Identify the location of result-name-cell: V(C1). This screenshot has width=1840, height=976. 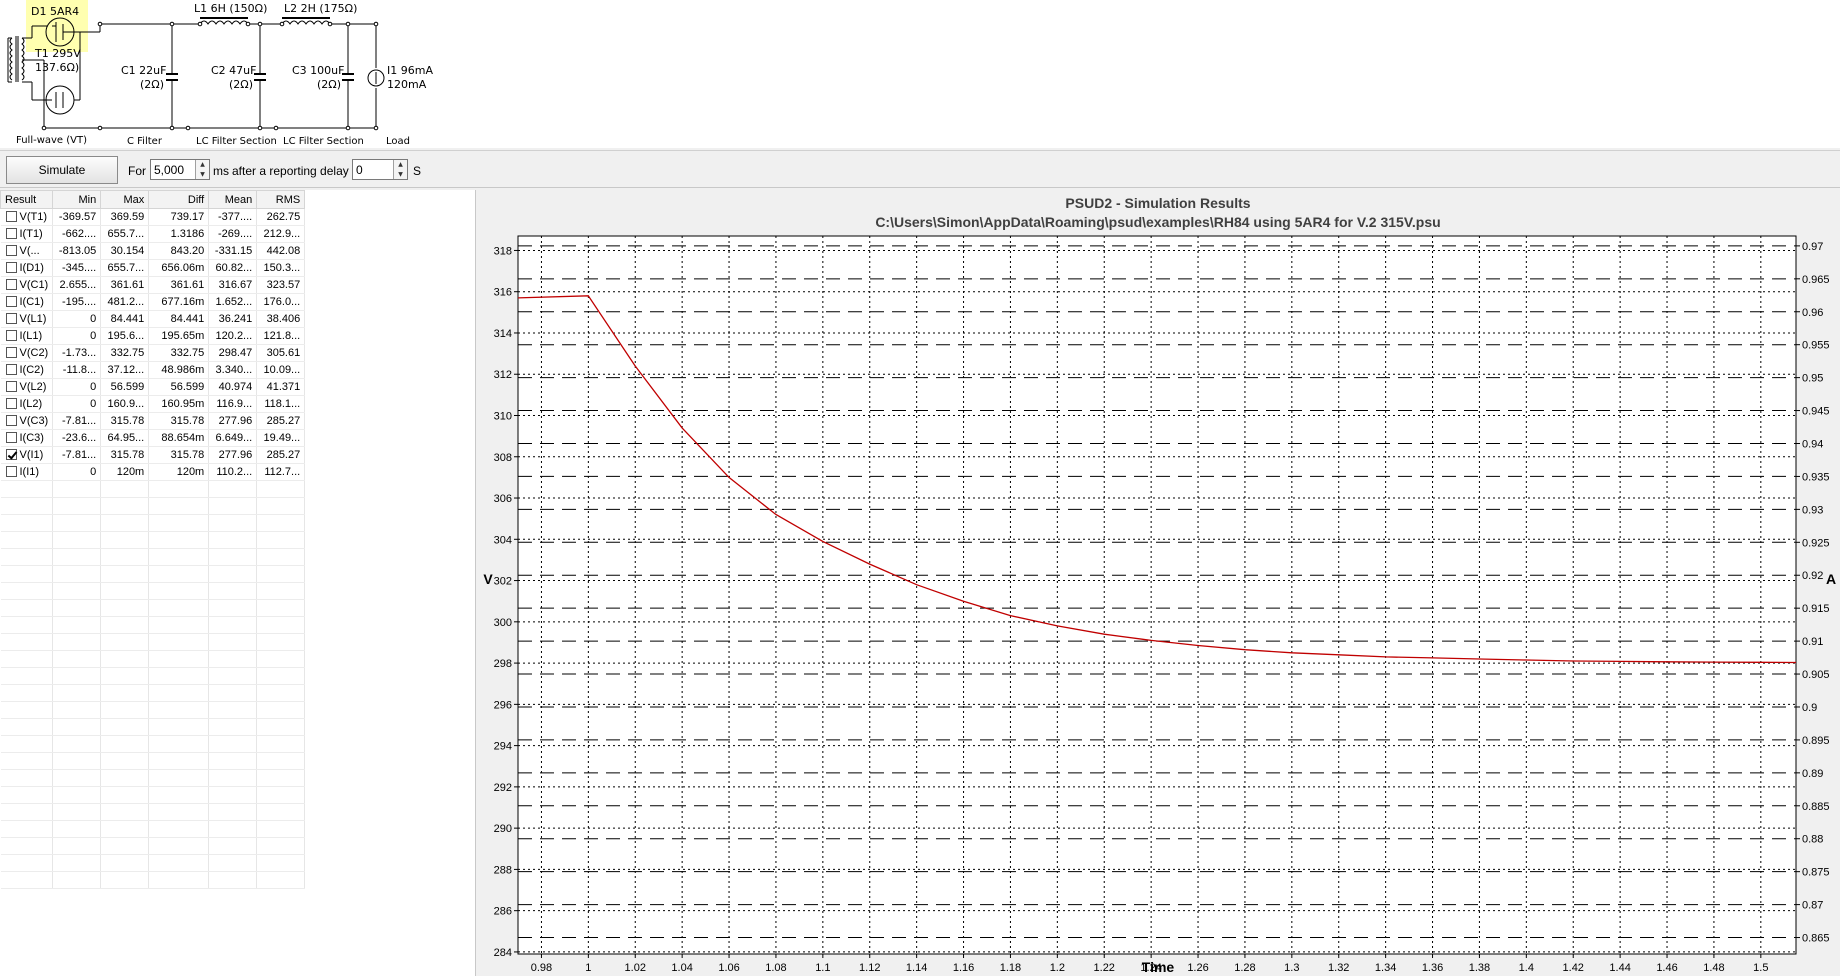
(27, 285).